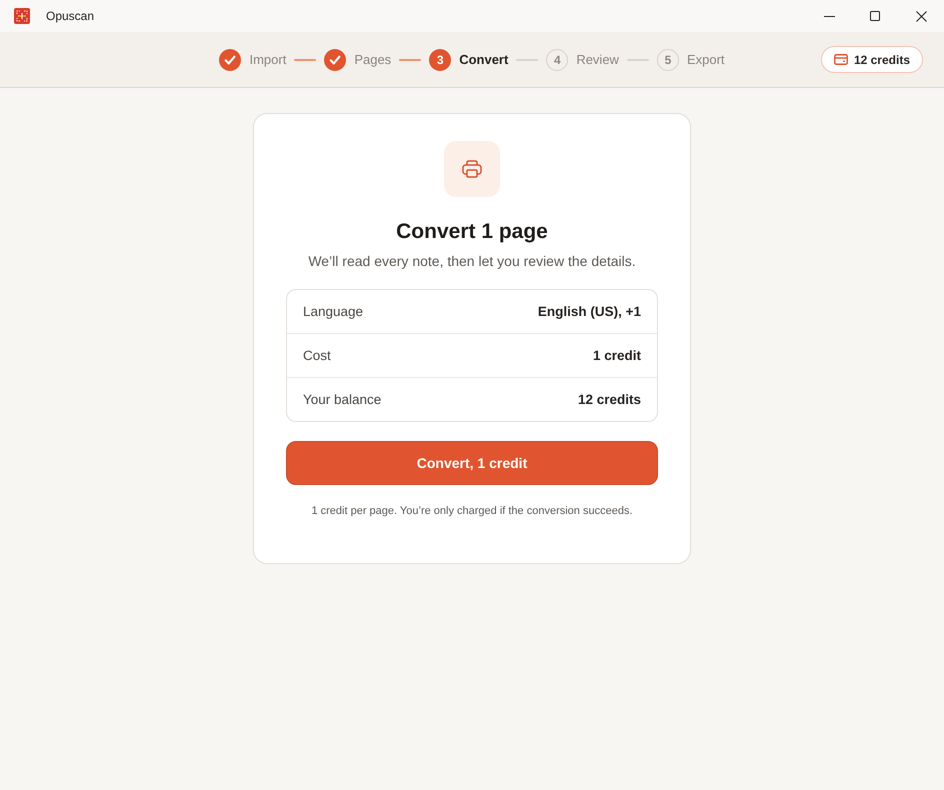 This screenshot has height=790, width=944. Describe the element at coordinates (333, 311) in the screenshot. I see `detail-label: Language` at that location.